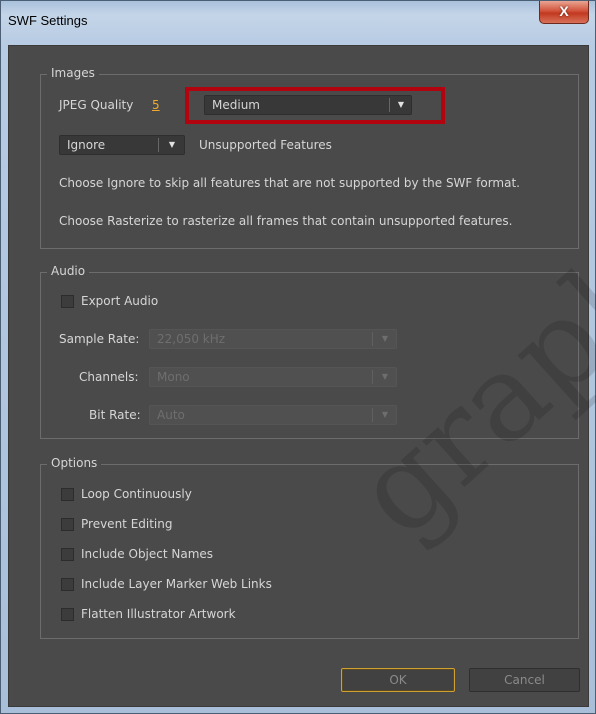 This screenshot has height=714, width=596. I want to click on include-object-names-checkbox, so click(67, 554).